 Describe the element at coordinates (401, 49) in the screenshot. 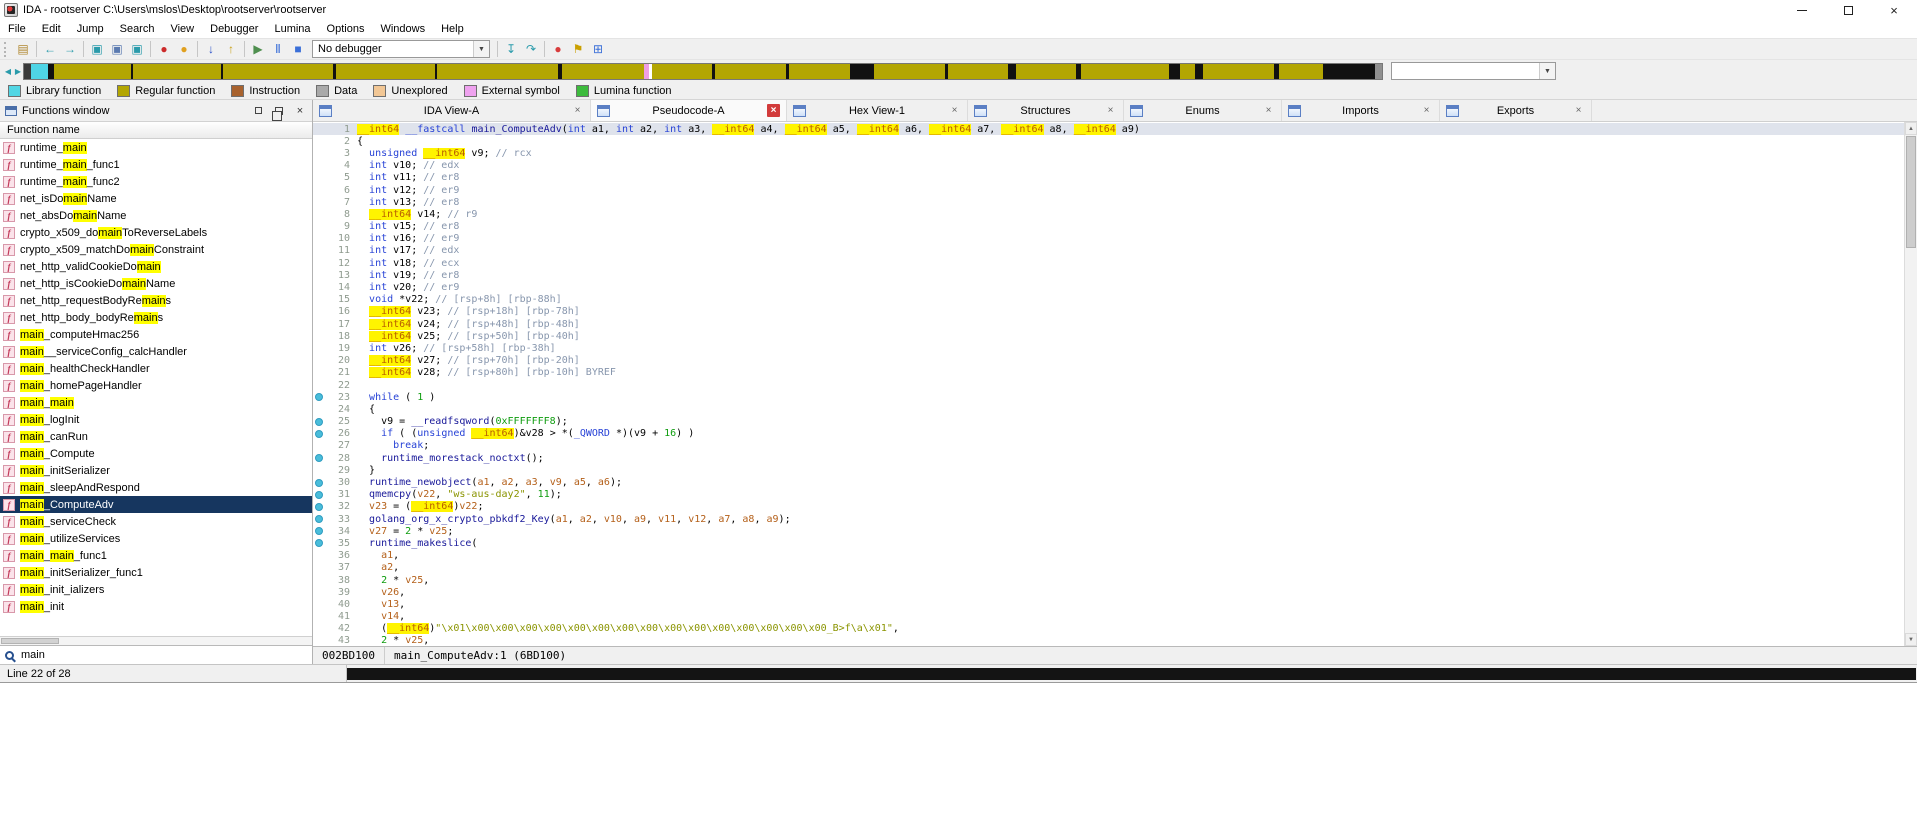

I see `debugger-select: No debugger ▼` at that location.